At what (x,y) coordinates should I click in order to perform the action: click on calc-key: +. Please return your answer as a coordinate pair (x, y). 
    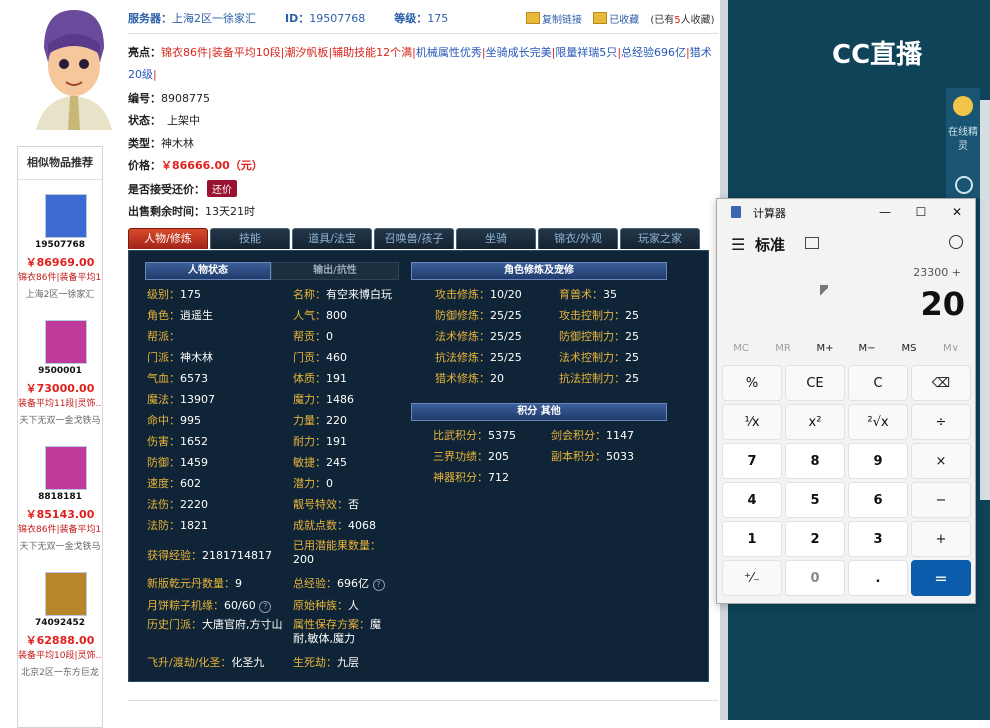
    Looking at the image, I should click on (941, 539).